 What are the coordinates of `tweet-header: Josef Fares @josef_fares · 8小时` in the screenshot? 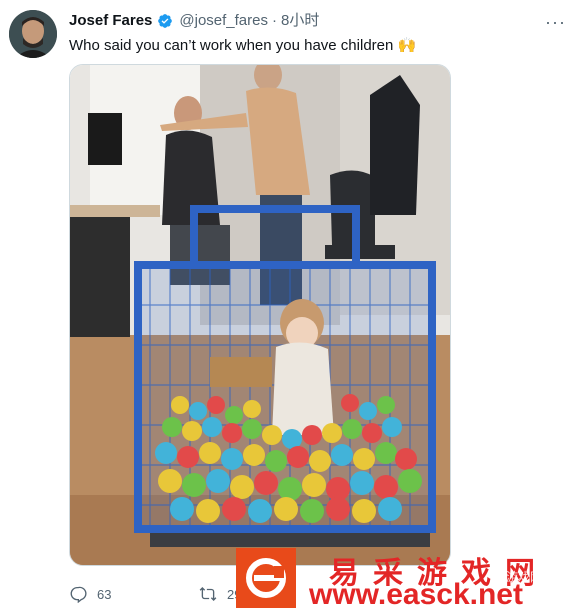 It's located at (194, 21).